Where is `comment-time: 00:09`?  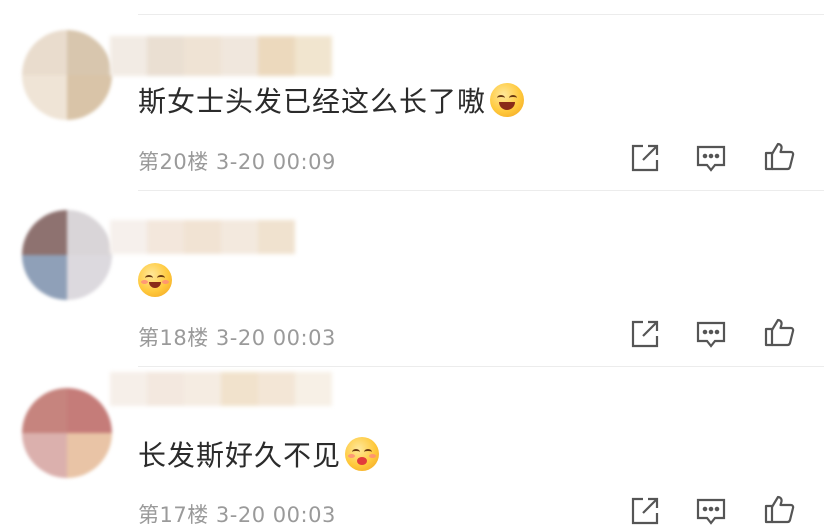
comment-time: 00:09 is located at coordinates (304, 162).